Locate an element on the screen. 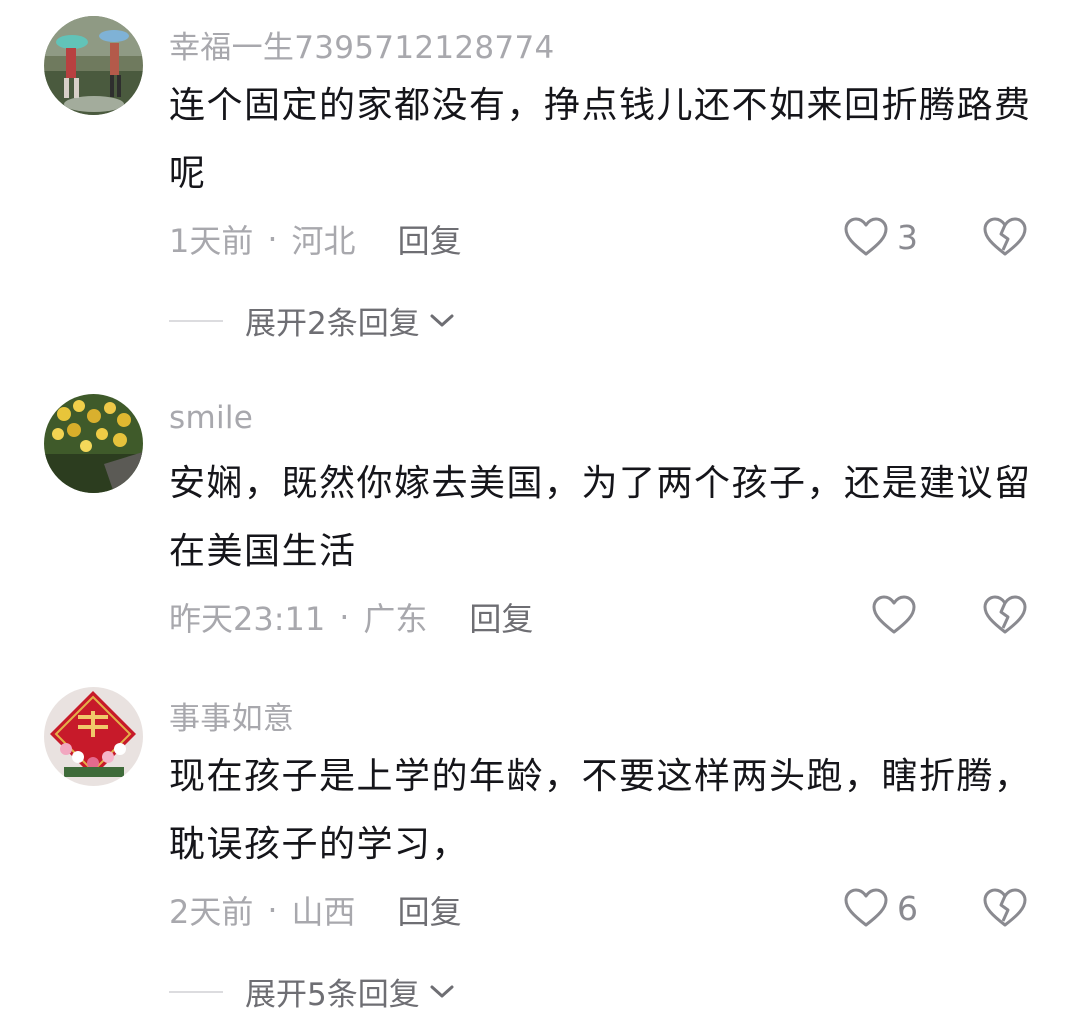 The image size is (1079, 1014). expand-replies-label: 展开2条回复 is located at coordinates (332, 324).